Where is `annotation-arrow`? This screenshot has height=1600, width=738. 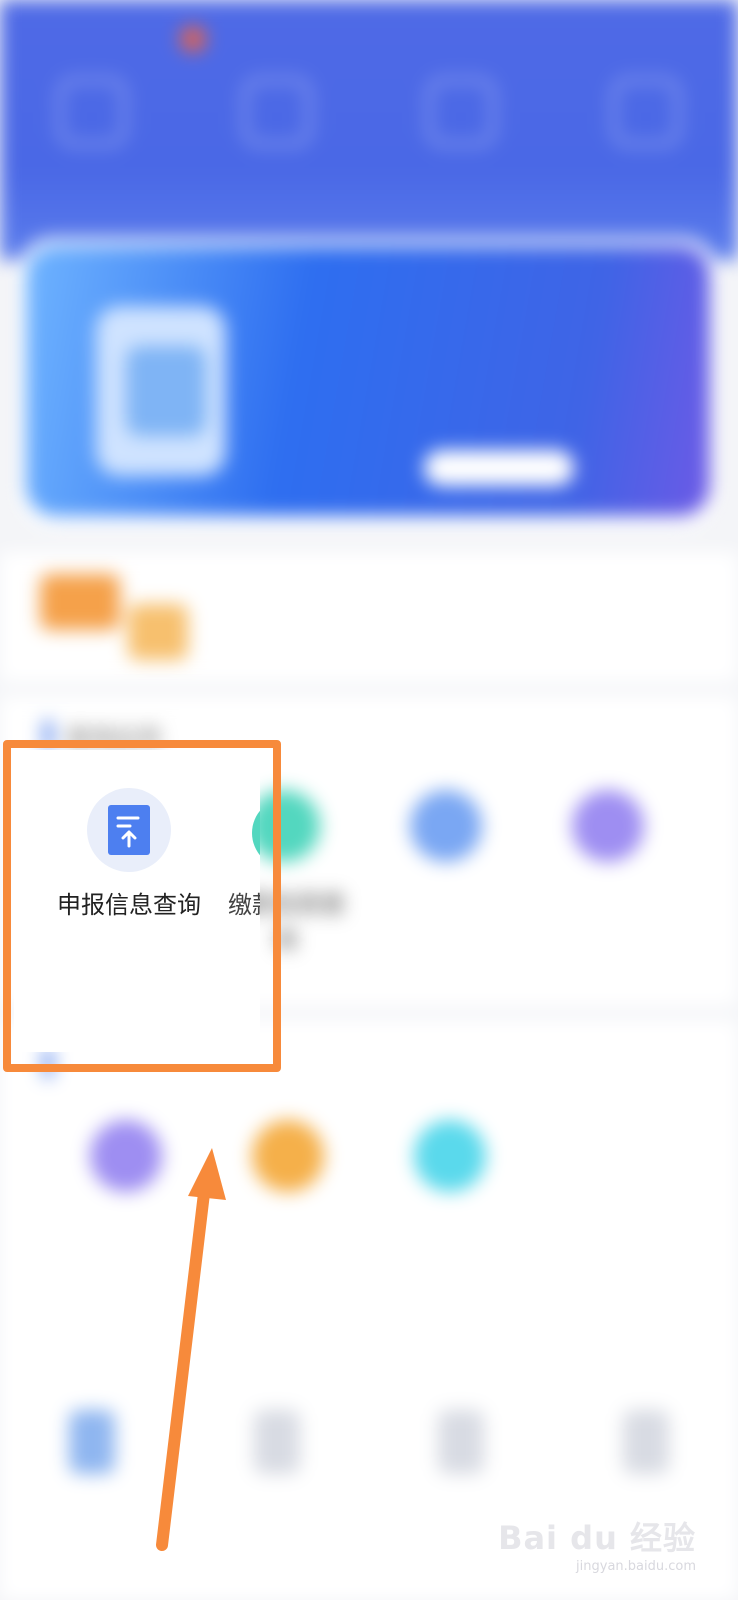
annotation-arrow is located at coordinates (191, 1349).